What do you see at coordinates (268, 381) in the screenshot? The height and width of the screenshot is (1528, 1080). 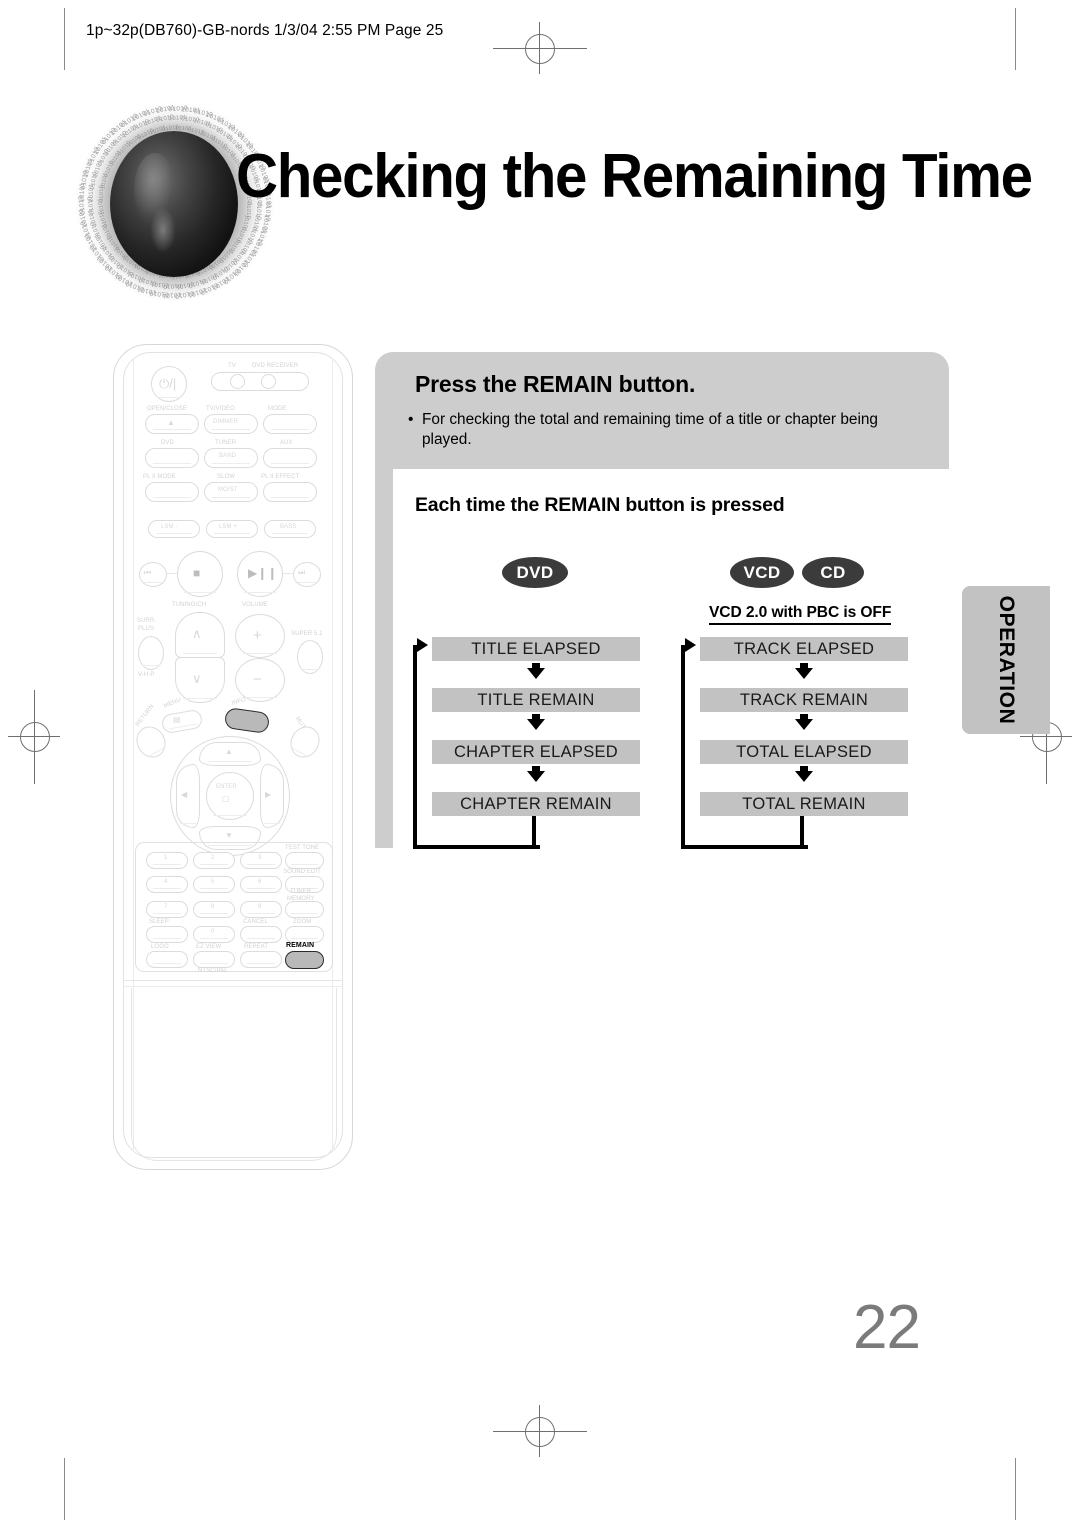 I see `device-selector-dvd-receiver` at bounding box center [268, 381].